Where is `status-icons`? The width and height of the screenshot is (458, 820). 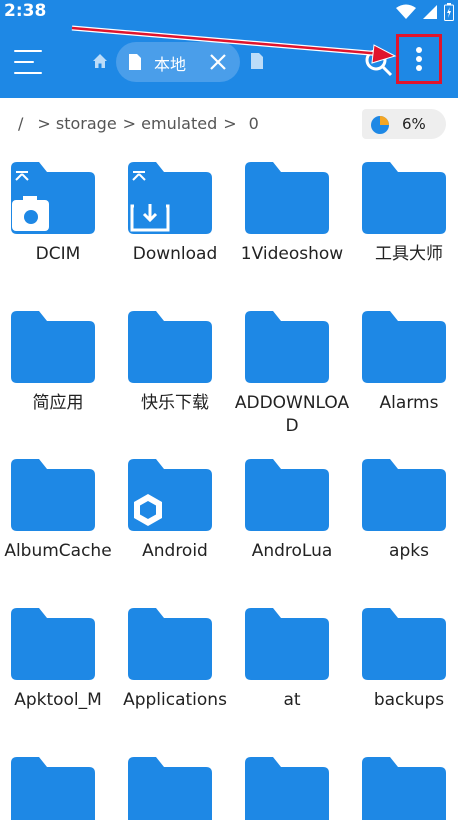 status-icons is located at coordinates (425, 12).